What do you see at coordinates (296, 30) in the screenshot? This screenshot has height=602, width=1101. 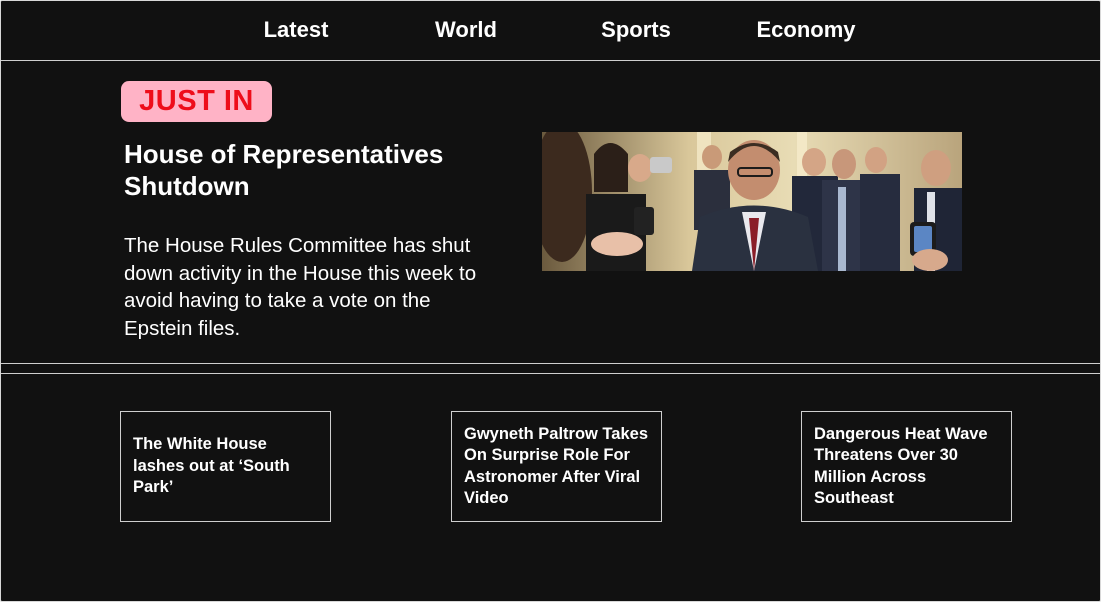 I see `nav-item-latest: Latest` at bounding box center [296, 30].